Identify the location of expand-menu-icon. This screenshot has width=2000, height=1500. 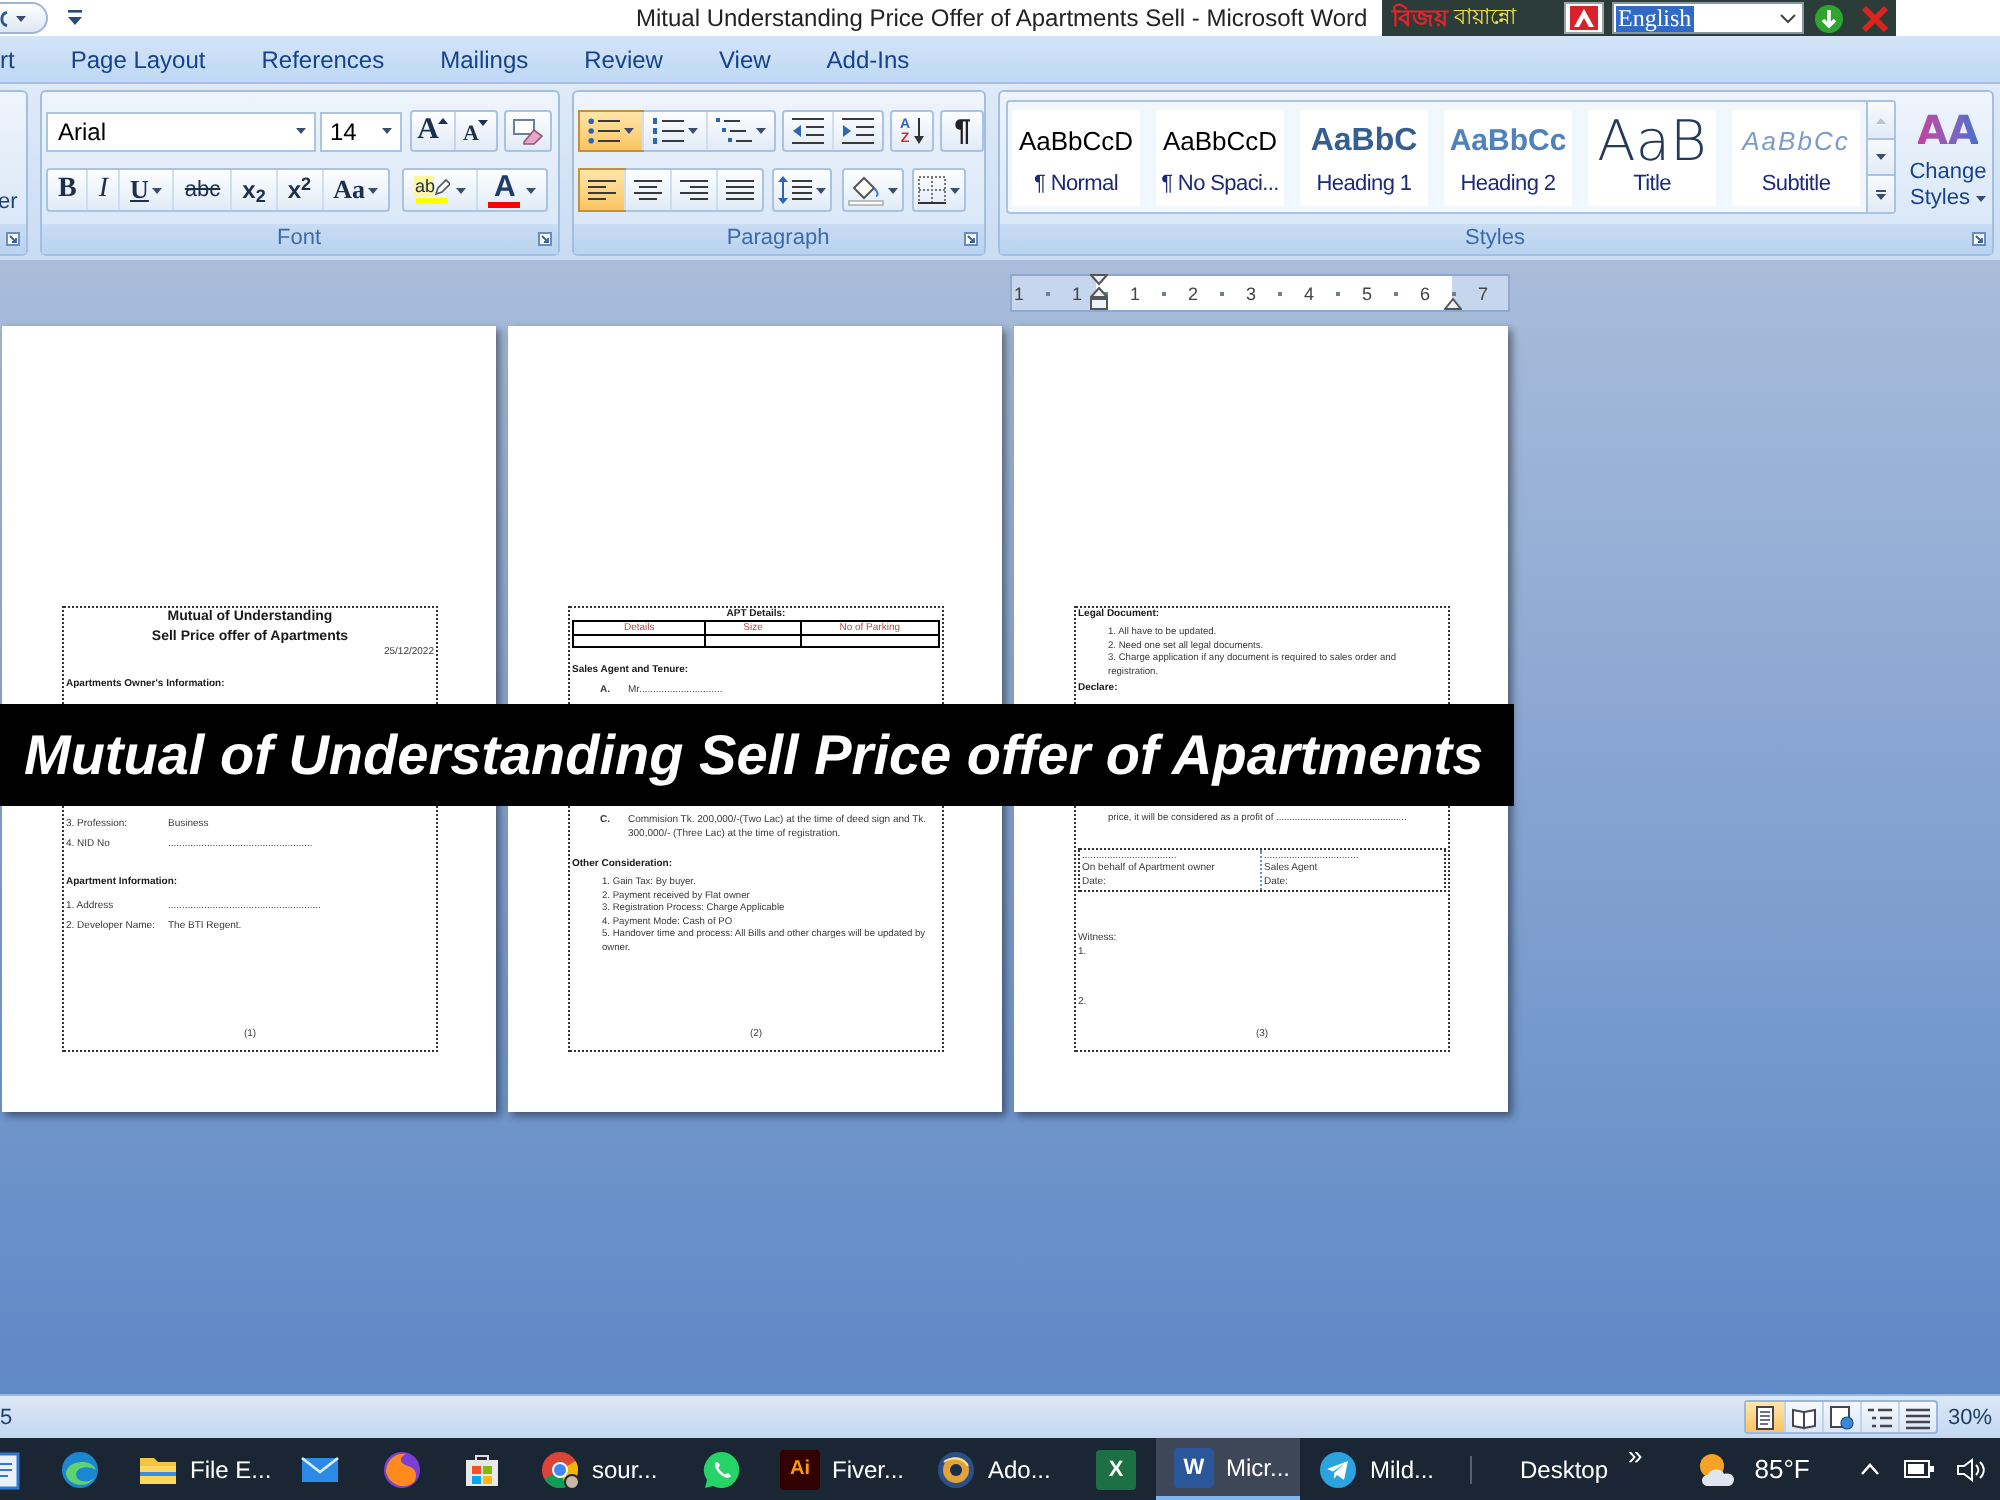
(1881, 194).